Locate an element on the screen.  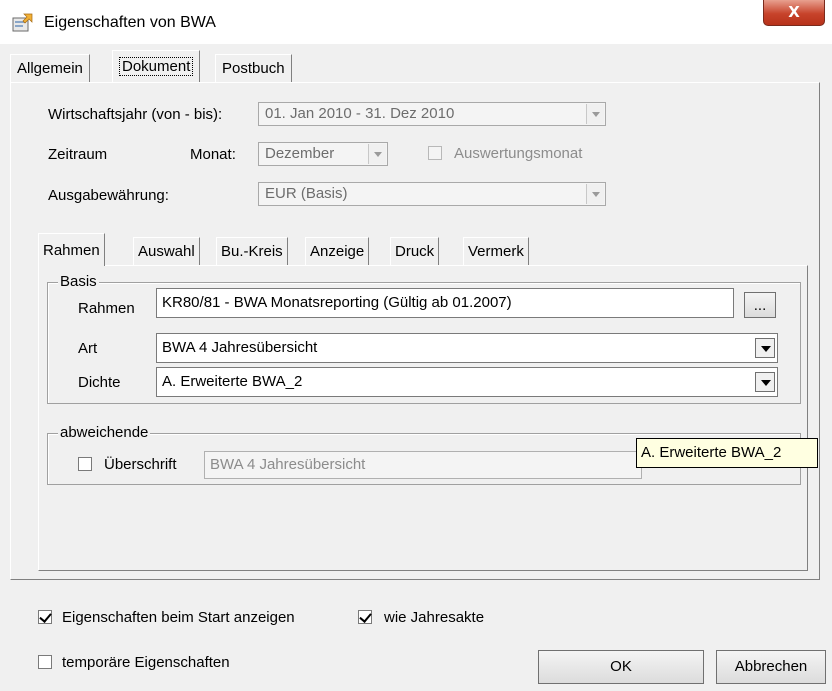
tab-bu-kreis-label: Bu.-Kreis is located at coordinates (252, 251).